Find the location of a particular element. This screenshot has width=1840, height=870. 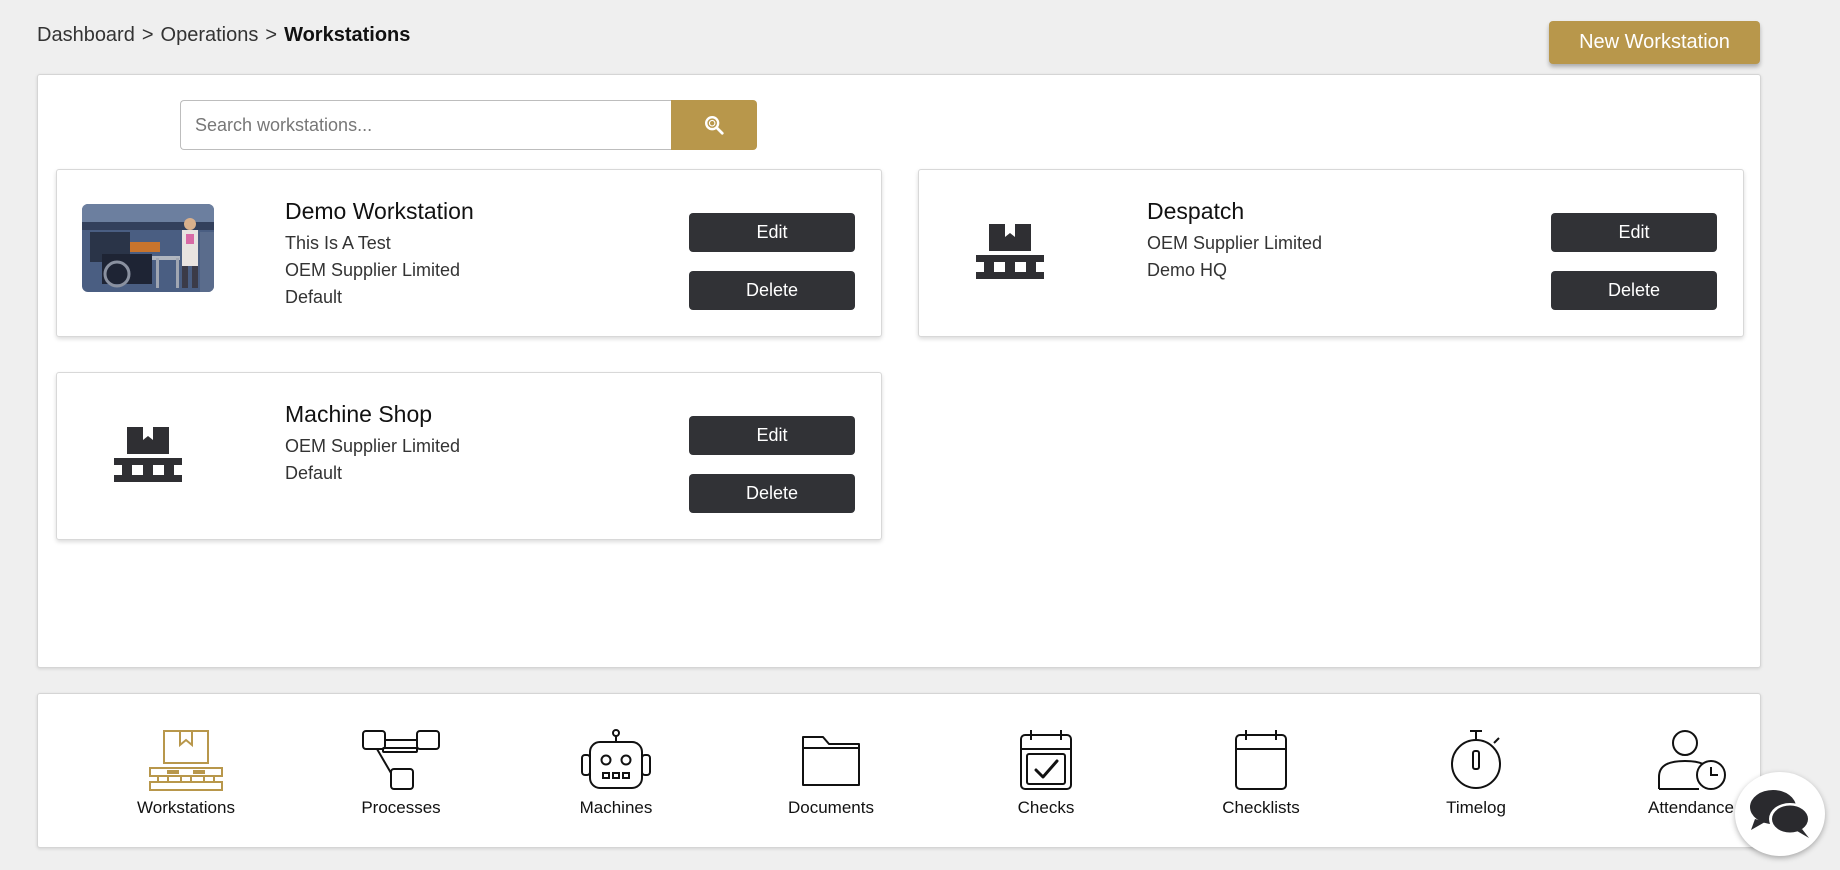

search-button is located at coordinates (714, 125).